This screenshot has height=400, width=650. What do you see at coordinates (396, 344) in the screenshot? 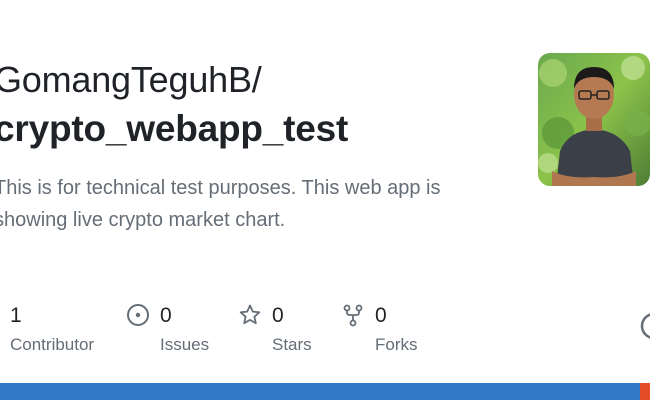
I see `forks-label: Forks` at bounding box center [396, 344].